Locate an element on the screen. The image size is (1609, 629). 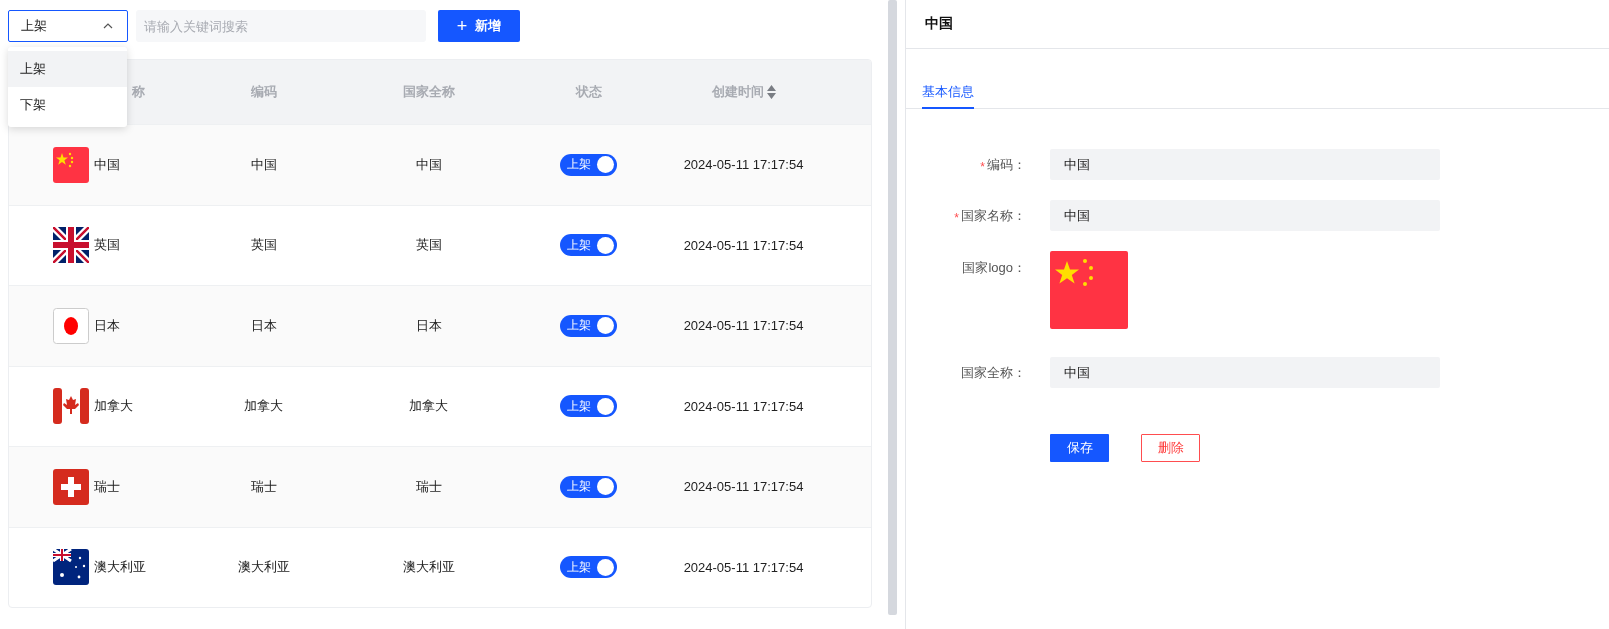
tab: 基本信息 is located at coordinates (948, 94).